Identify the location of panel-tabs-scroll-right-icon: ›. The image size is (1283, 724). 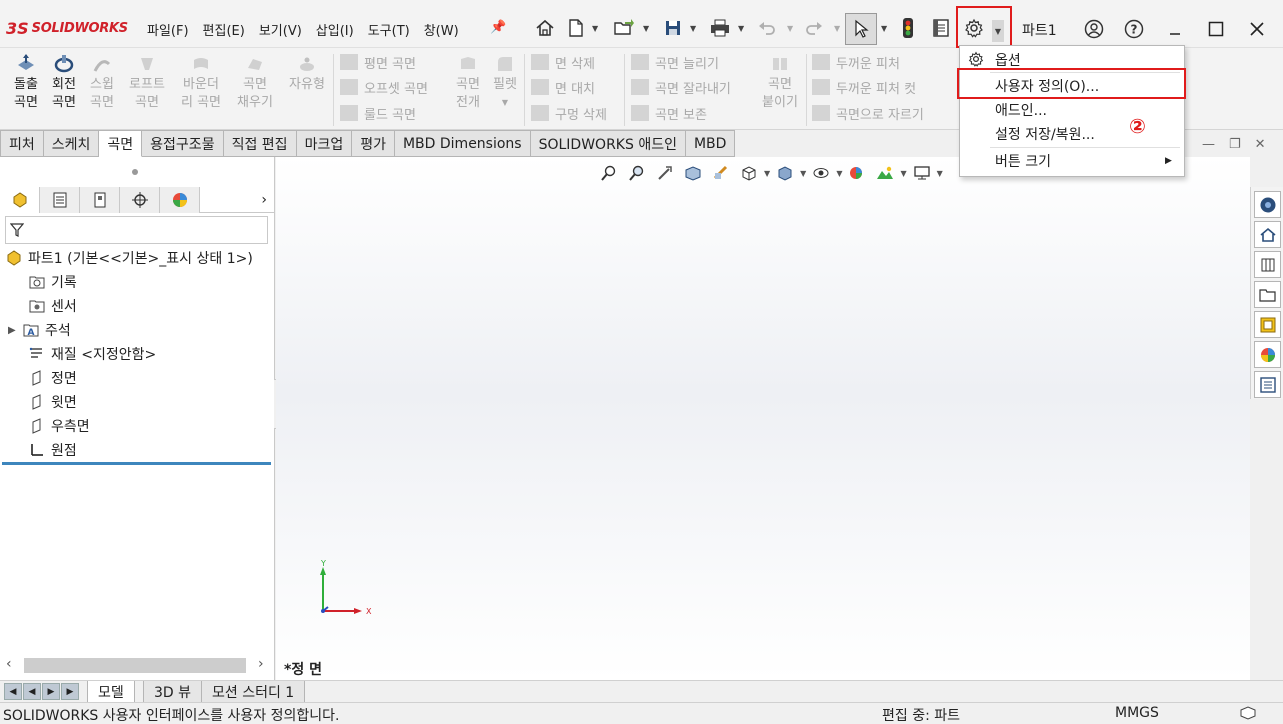
(237, 199).